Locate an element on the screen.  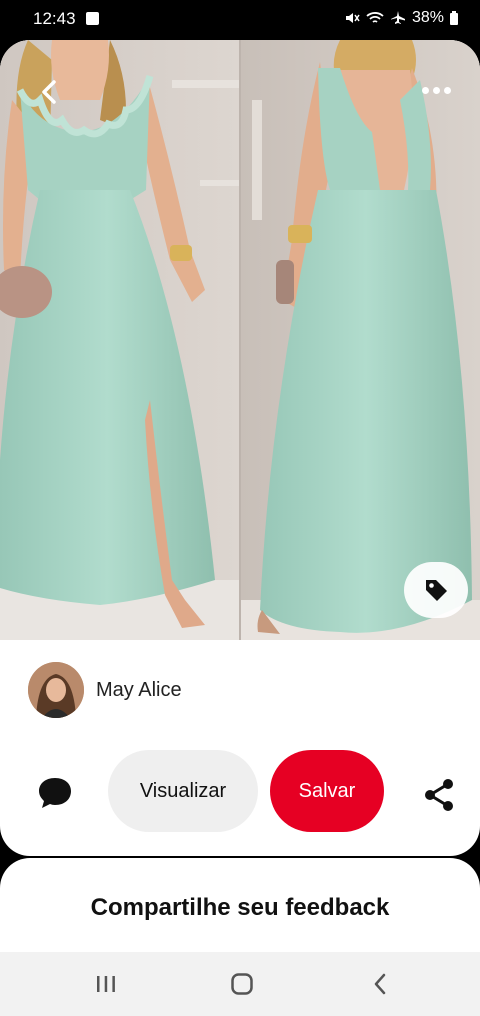
more-icon is located at coordinates (425, 90).